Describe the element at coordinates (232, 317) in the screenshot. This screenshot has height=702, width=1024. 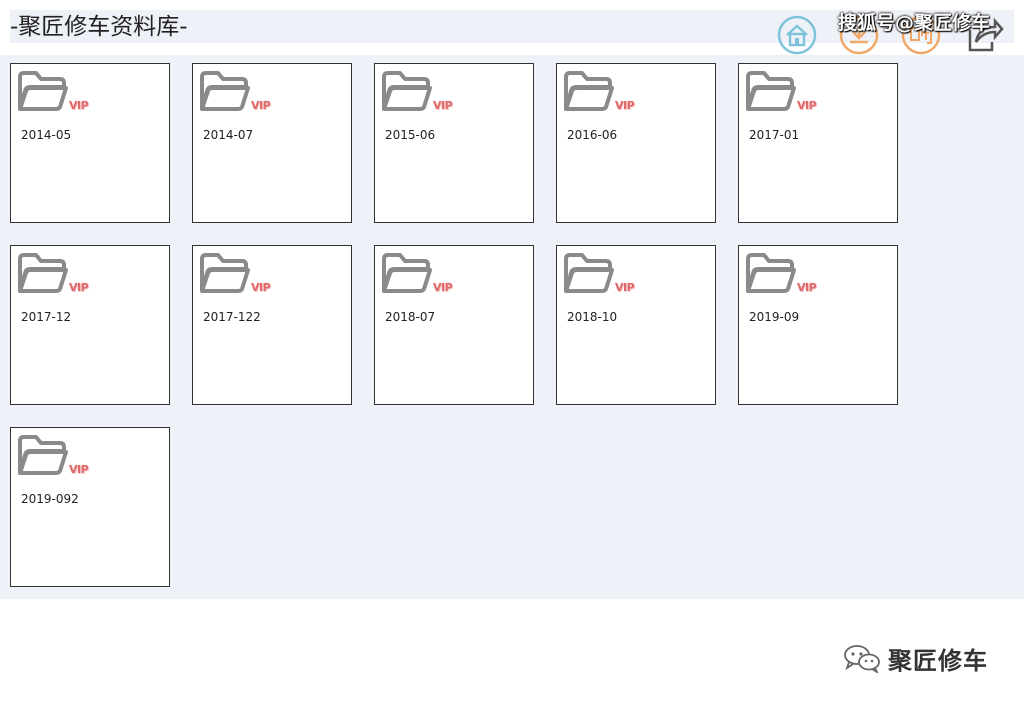
I see `folder-label: 2017-122` at that location.